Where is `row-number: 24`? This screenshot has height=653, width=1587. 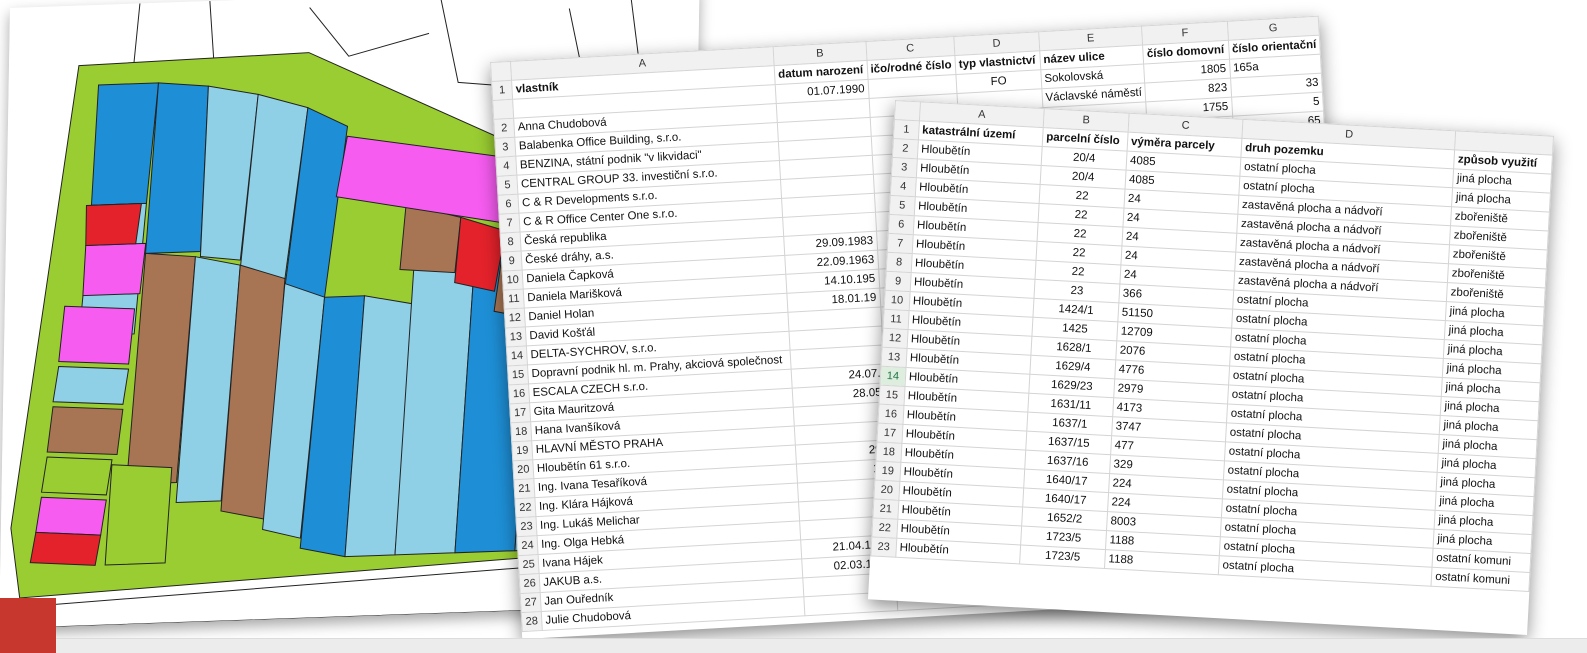 row-number: 24 is located at coordinates (528, 545).